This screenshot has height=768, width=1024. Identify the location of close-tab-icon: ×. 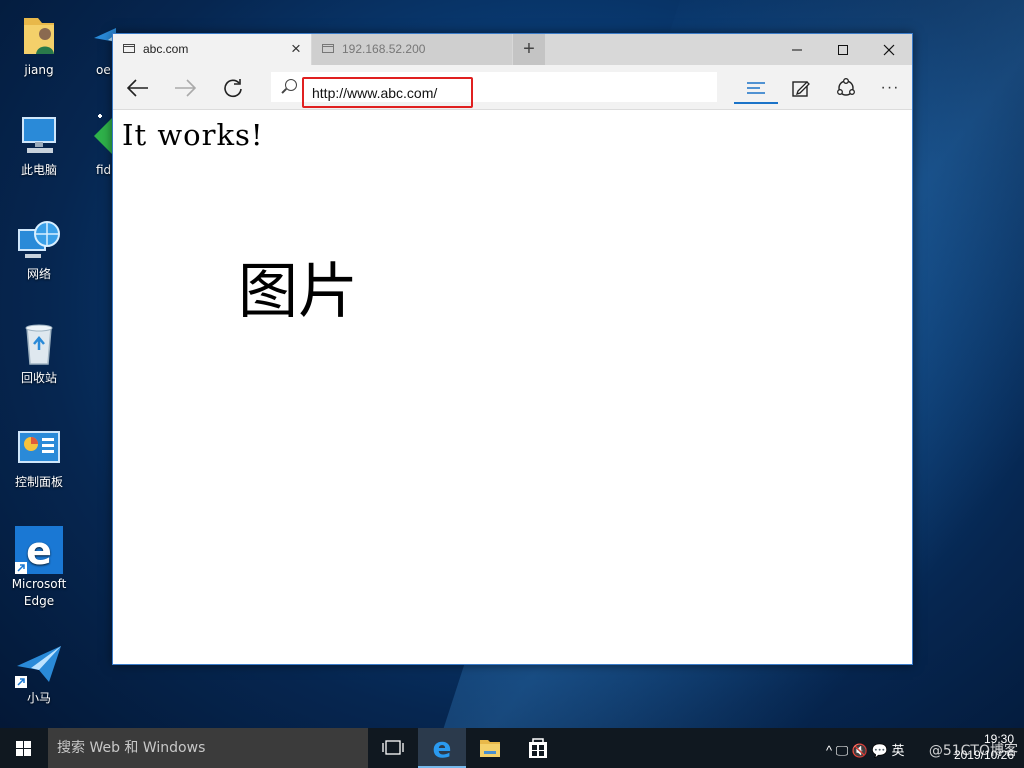
(296, 48).